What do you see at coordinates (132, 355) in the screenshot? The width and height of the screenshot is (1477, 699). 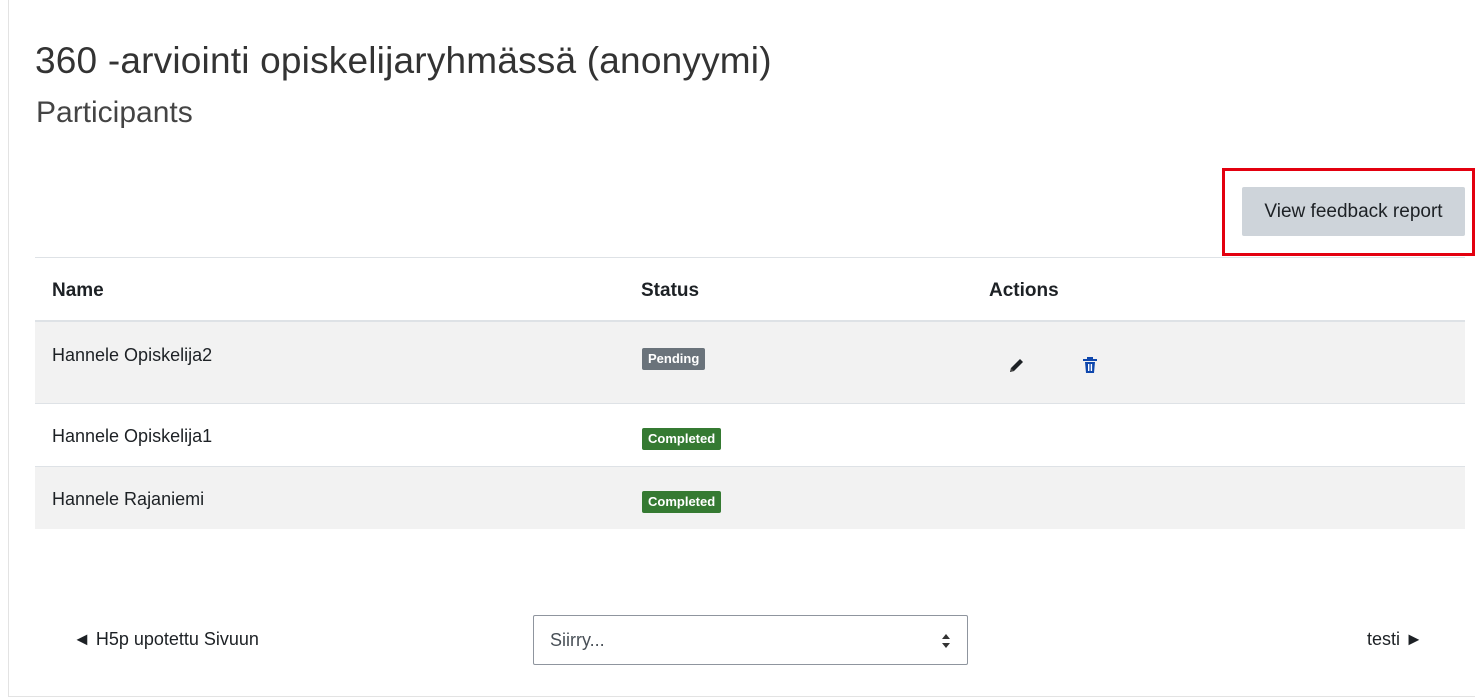 I see `participant-name: Hannele Opiskelija2` at bounding box center [132, 355].